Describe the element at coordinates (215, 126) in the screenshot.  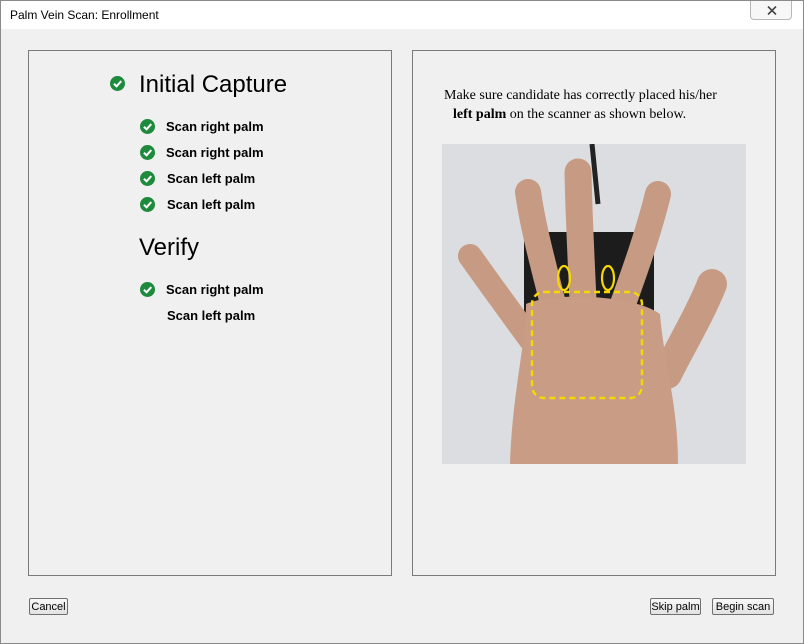
I see `capture-step-1: Scan right palm` at that location.